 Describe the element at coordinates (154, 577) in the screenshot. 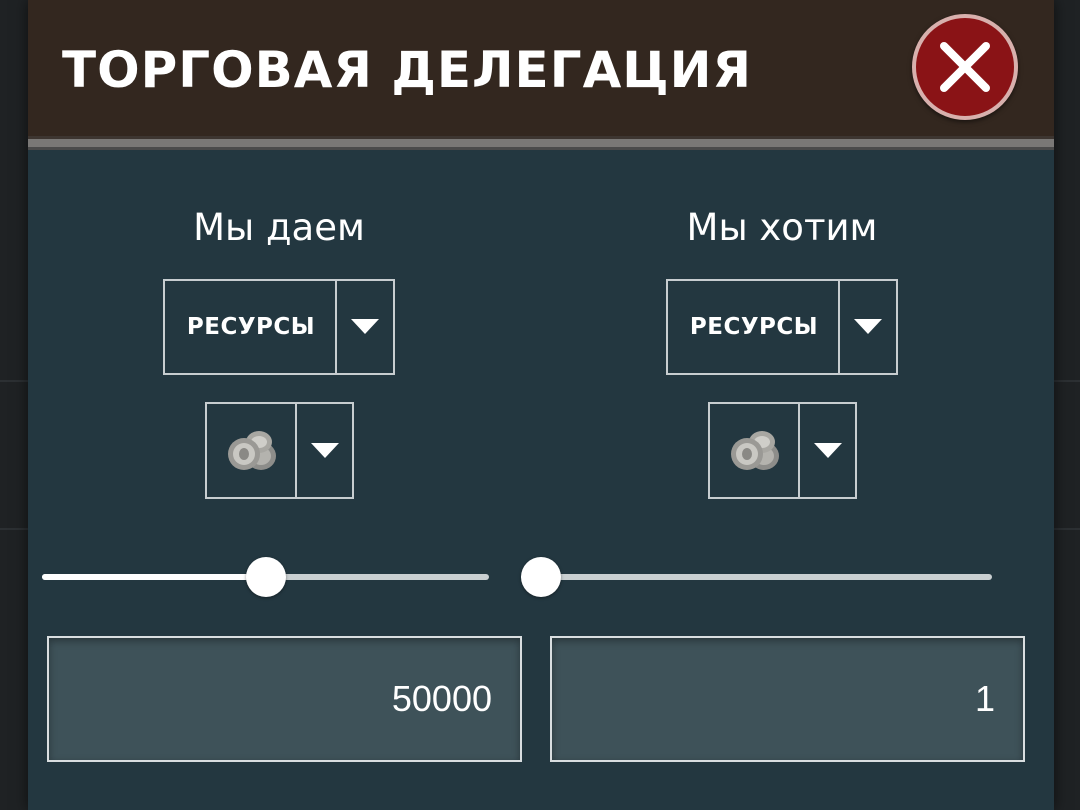

I see `slider-fill` at that location.